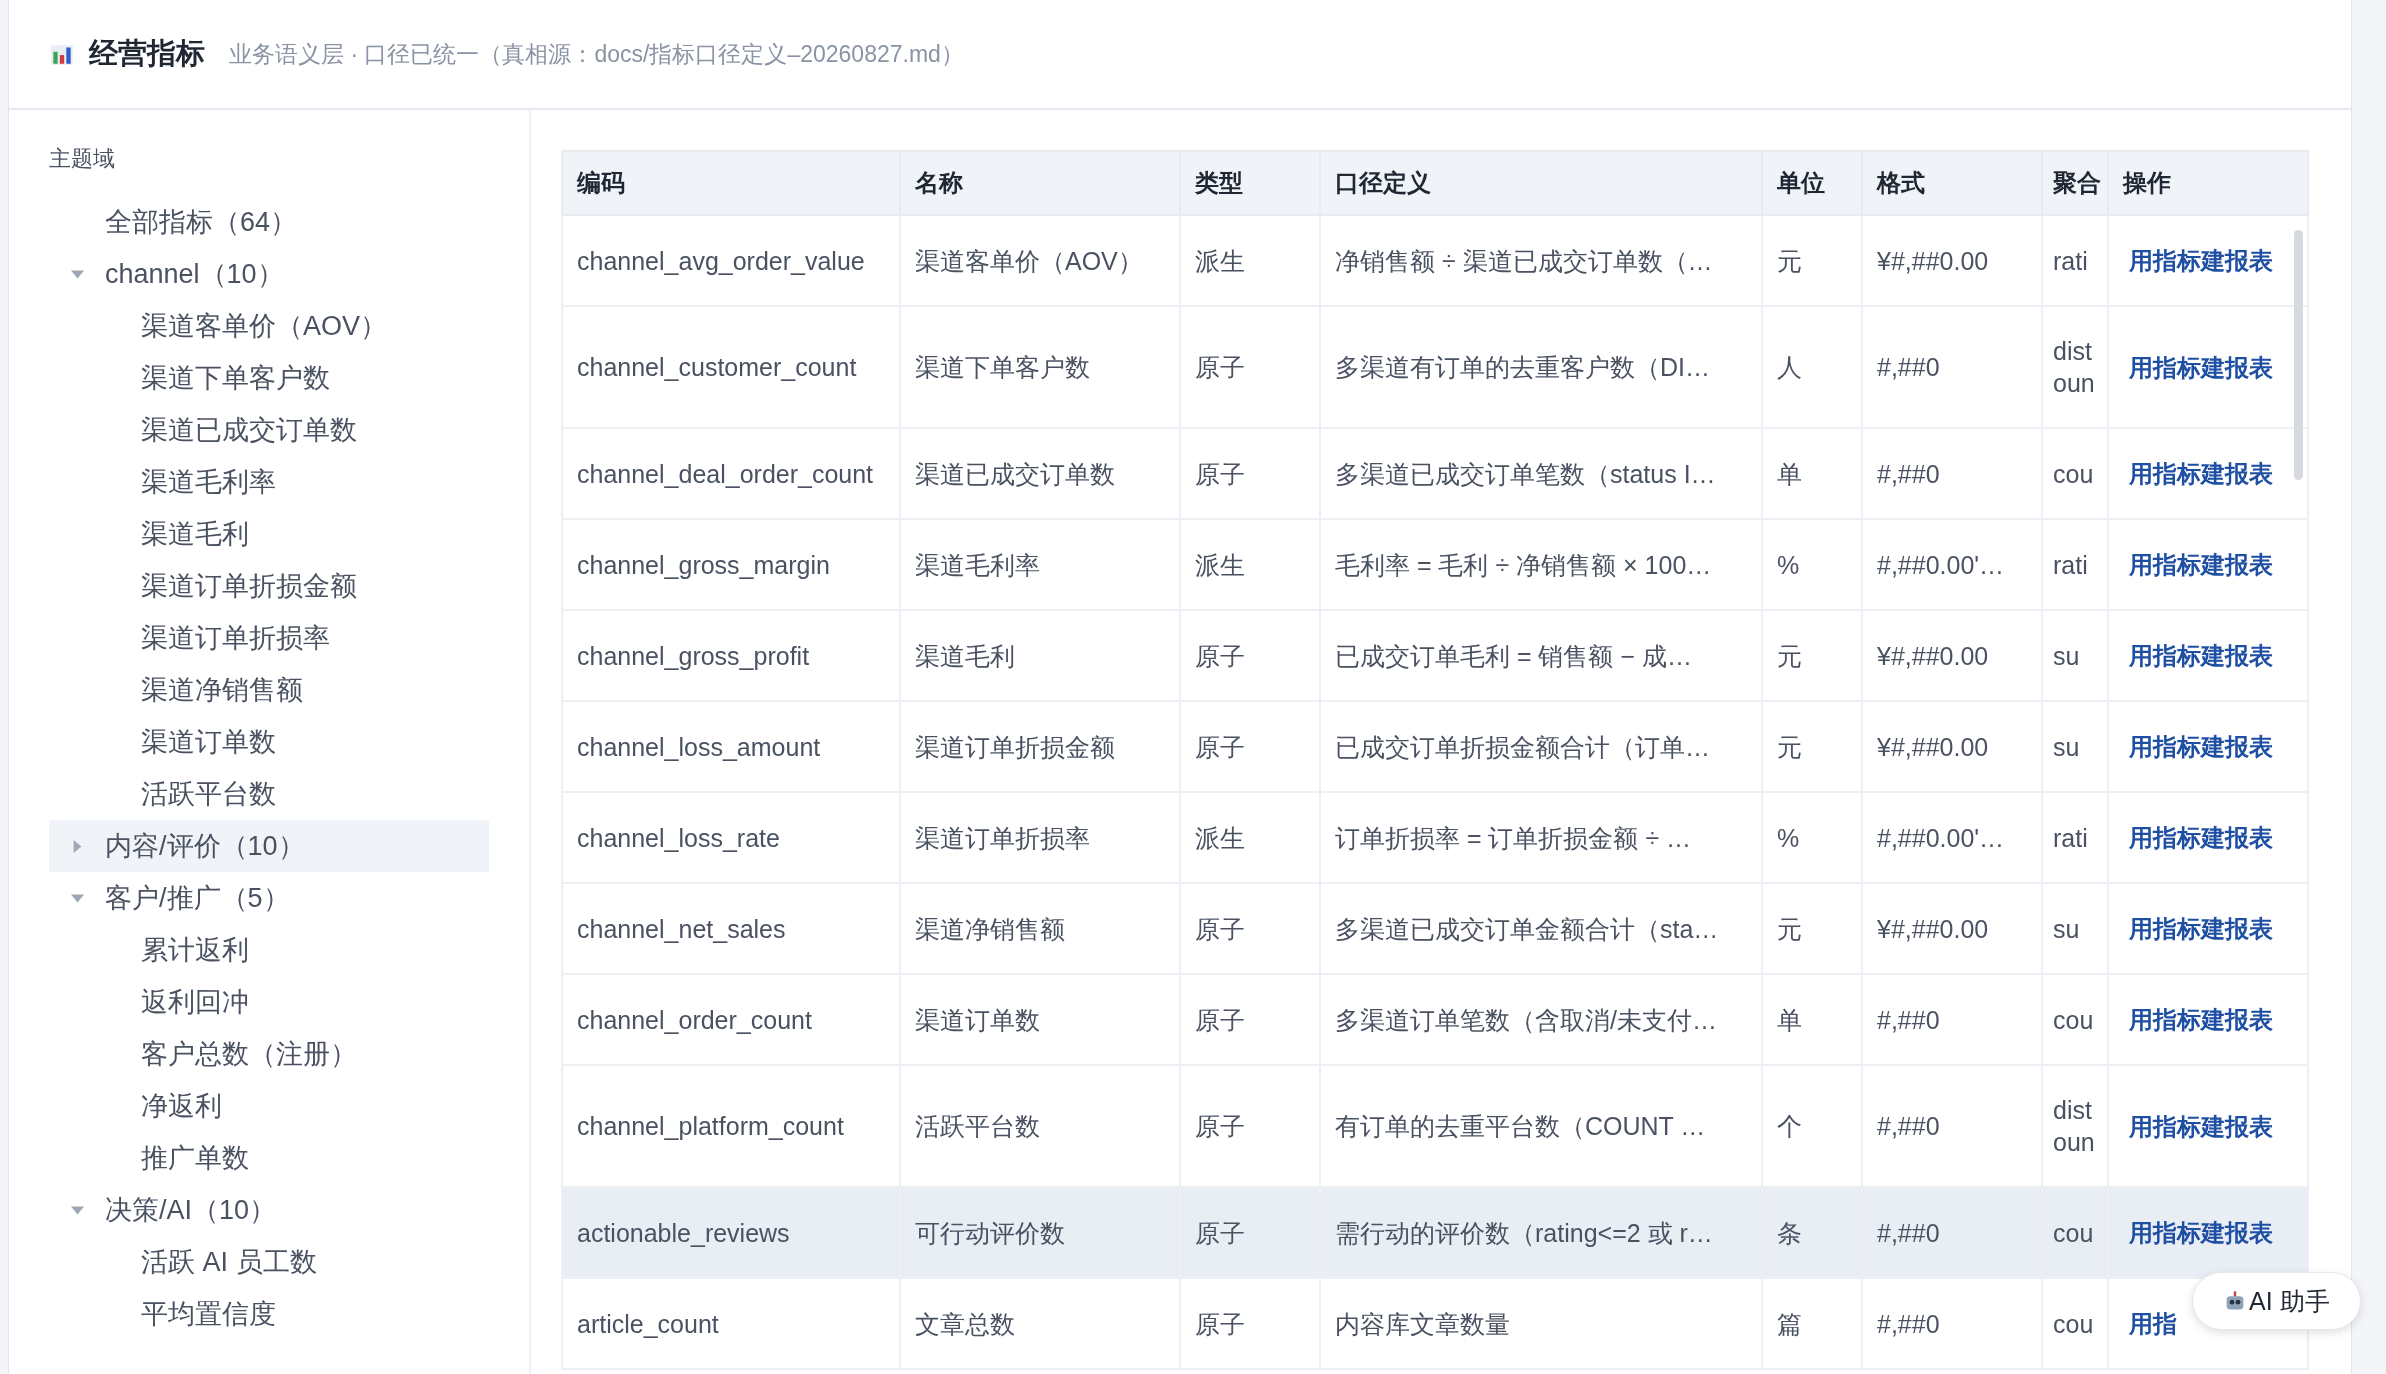 Image resolution: width=2386 pixels, height=1374 pixels. I want to click on table-cell: channel_avg_order_value, so click(731, 260).